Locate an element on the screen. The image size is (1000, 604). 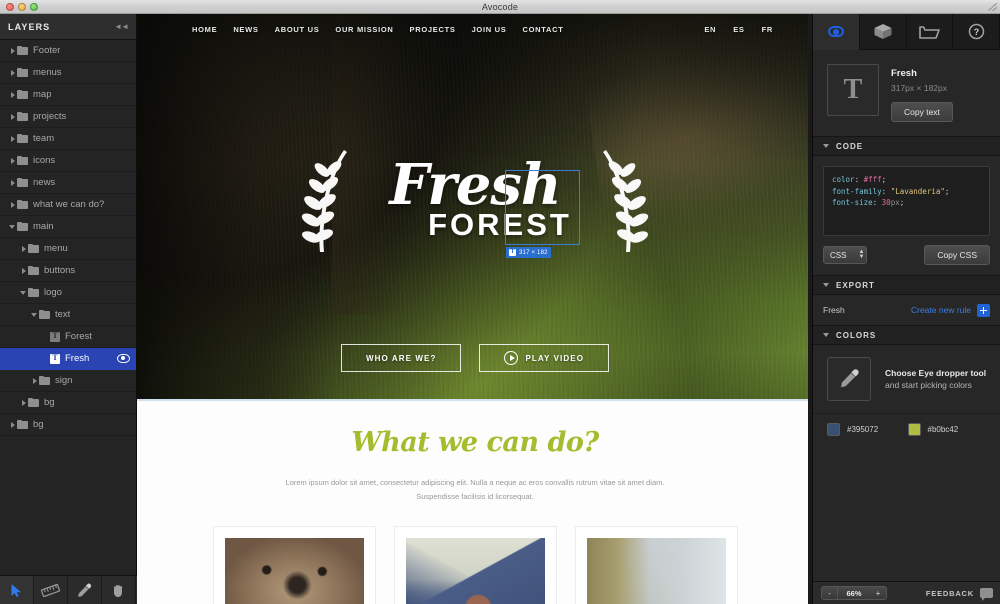
layer-row: sign is located at coordinates (68, 381).